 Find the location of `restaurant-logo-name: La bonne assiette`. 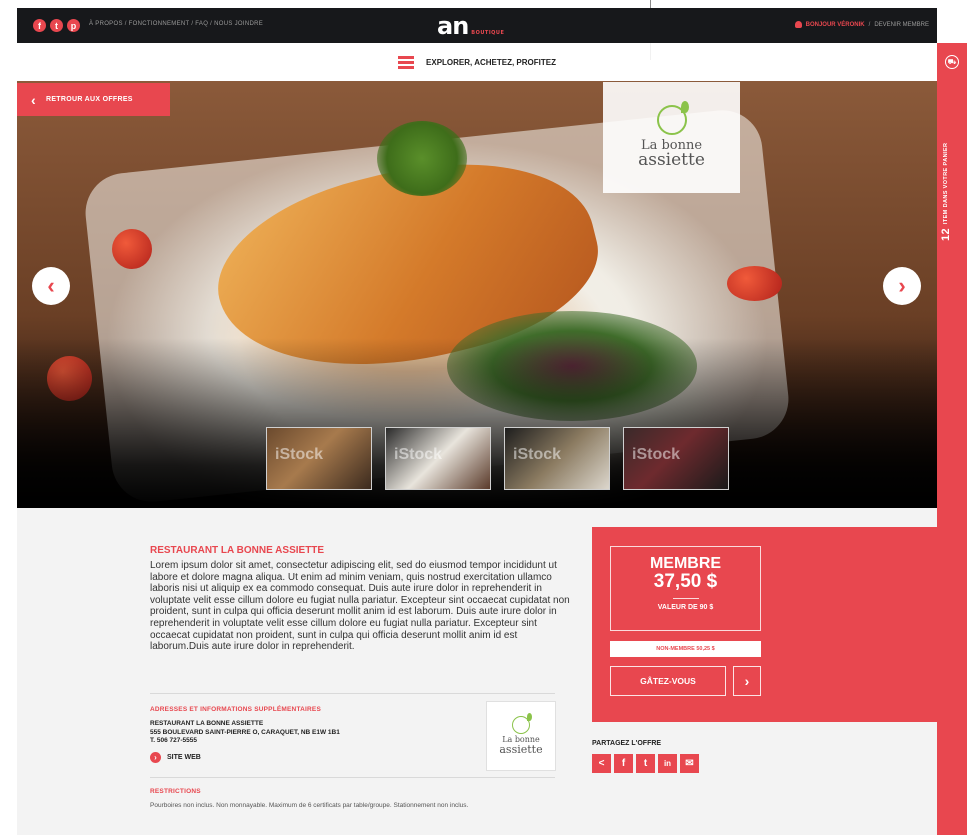

restaurant-logo-name: La bonne assiette is located at coordinates (521, 746).